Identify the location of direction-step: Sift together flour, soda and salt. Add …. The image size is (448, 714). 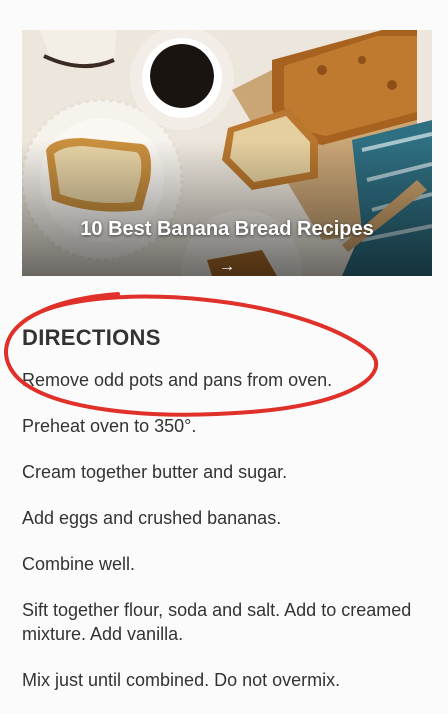
(217, 622).